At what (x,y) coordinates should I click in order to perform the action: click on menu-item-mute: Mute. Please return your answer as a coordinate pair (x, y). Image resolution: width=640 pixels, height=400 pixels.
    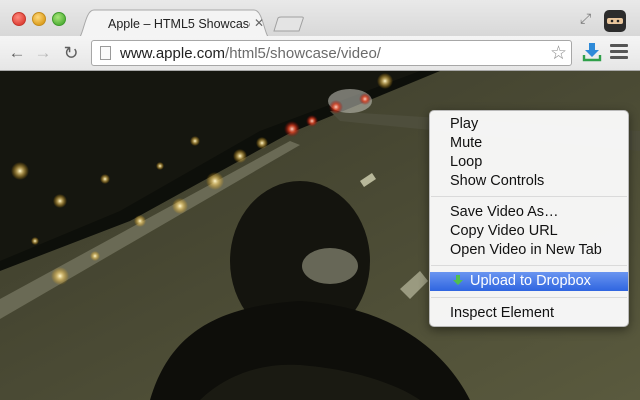
    Looking at the image, I should click on (529, 143).